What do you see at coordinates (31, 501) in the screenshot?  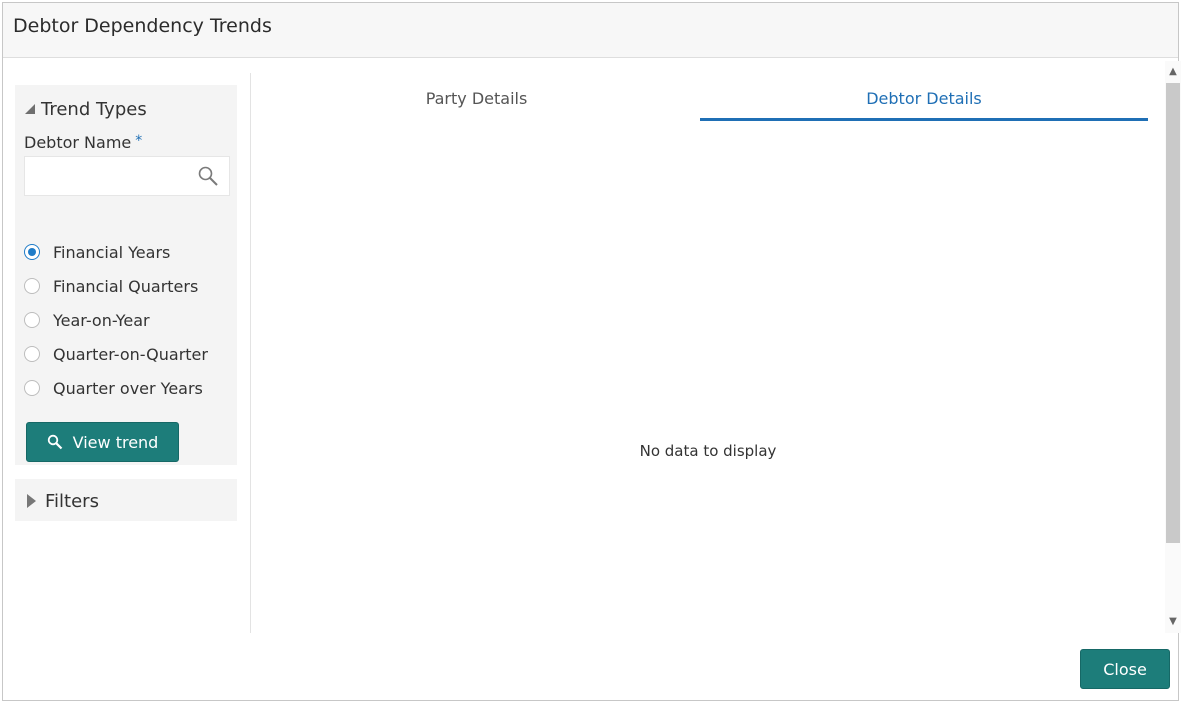 I see `expand-triangle-icon` at bounding box center [31, 501].